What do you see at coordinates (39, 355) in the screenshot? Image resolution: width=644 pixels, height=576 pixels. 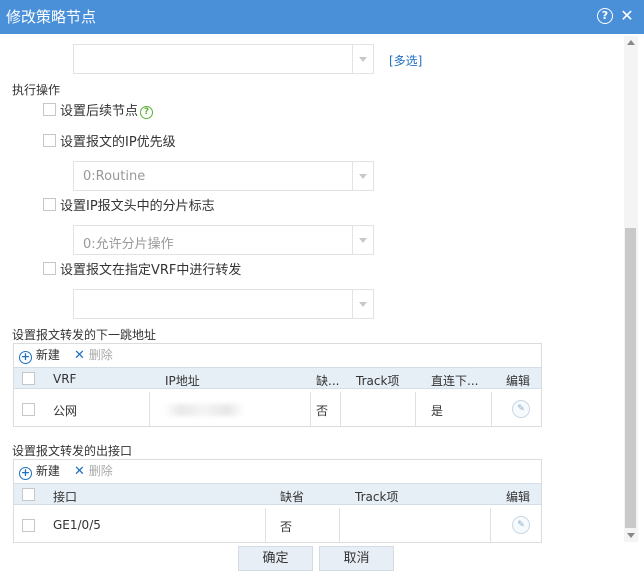 I see `nexthop-new-button: + 新建` at bounding box center [39, 355].